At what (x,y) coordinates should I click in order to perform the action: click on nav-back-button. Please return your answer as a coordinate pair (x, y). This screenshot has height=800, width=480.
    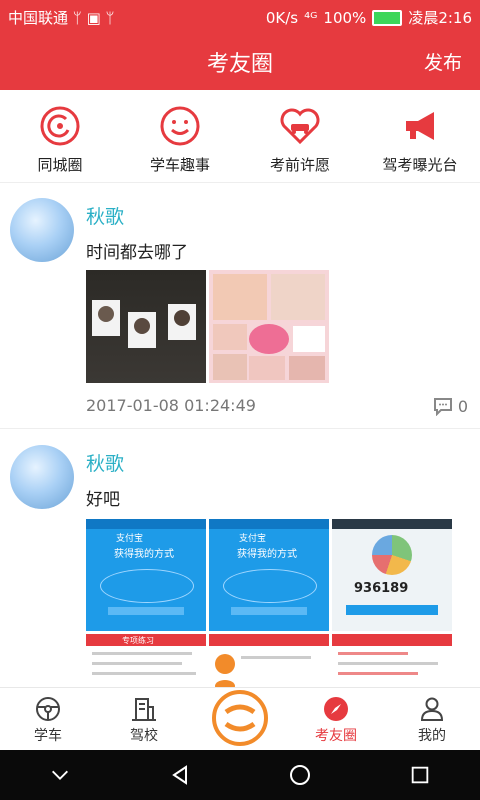
    Looking at the image, I should click on (180, 775).